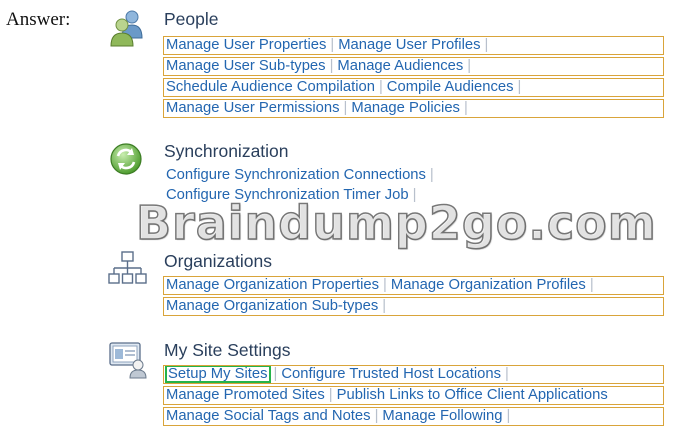 The width and height of the screenshot is (677, 435). Describe the element at coordinates (442, 416) in the screenshot. I see `manage-following-link: Manage Following` at that location.